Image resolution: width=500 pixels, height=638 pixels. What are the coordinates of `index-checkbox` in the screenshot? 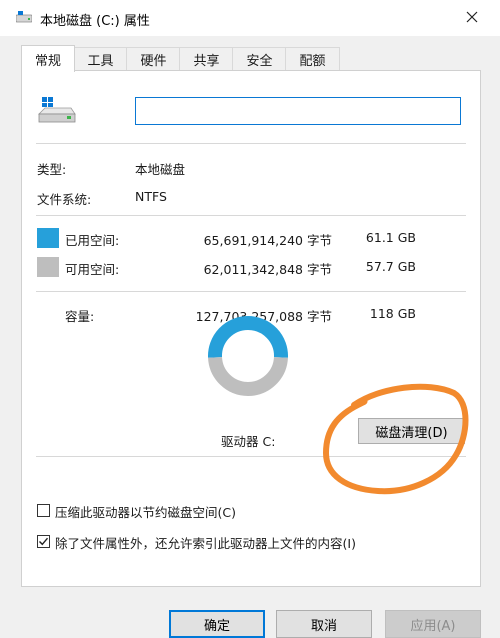 It's located at (43, 541).